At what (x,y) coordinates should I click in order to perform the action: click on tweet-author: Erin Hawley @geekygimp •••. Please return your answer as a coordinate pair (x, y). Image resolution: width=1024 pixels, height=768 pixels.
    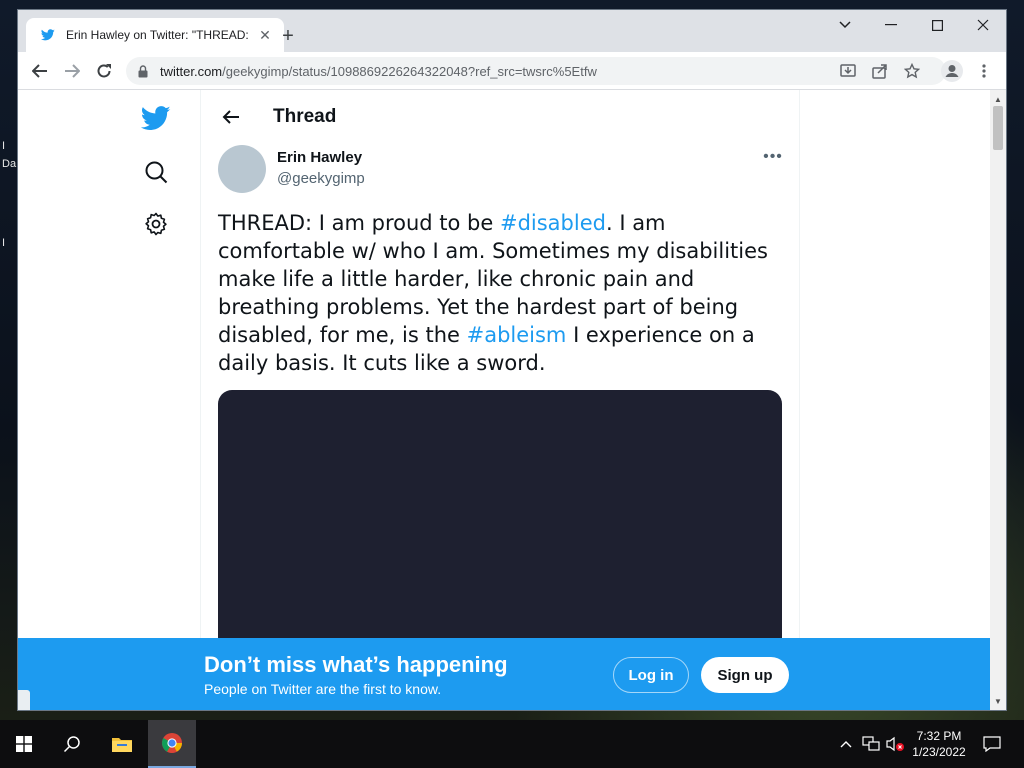
    Looking at the image, I should click on (501, 170).